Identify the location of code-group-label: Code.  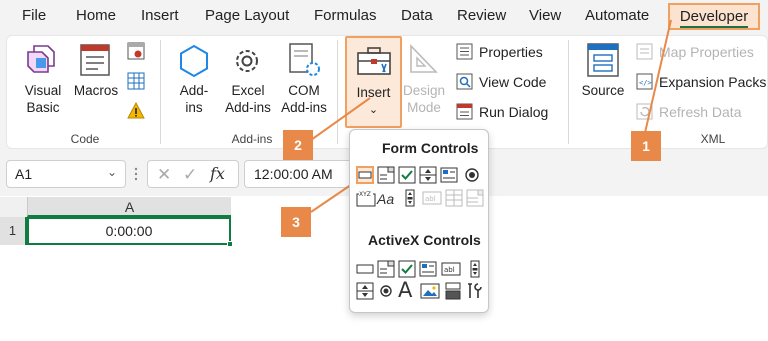
(85, 139).